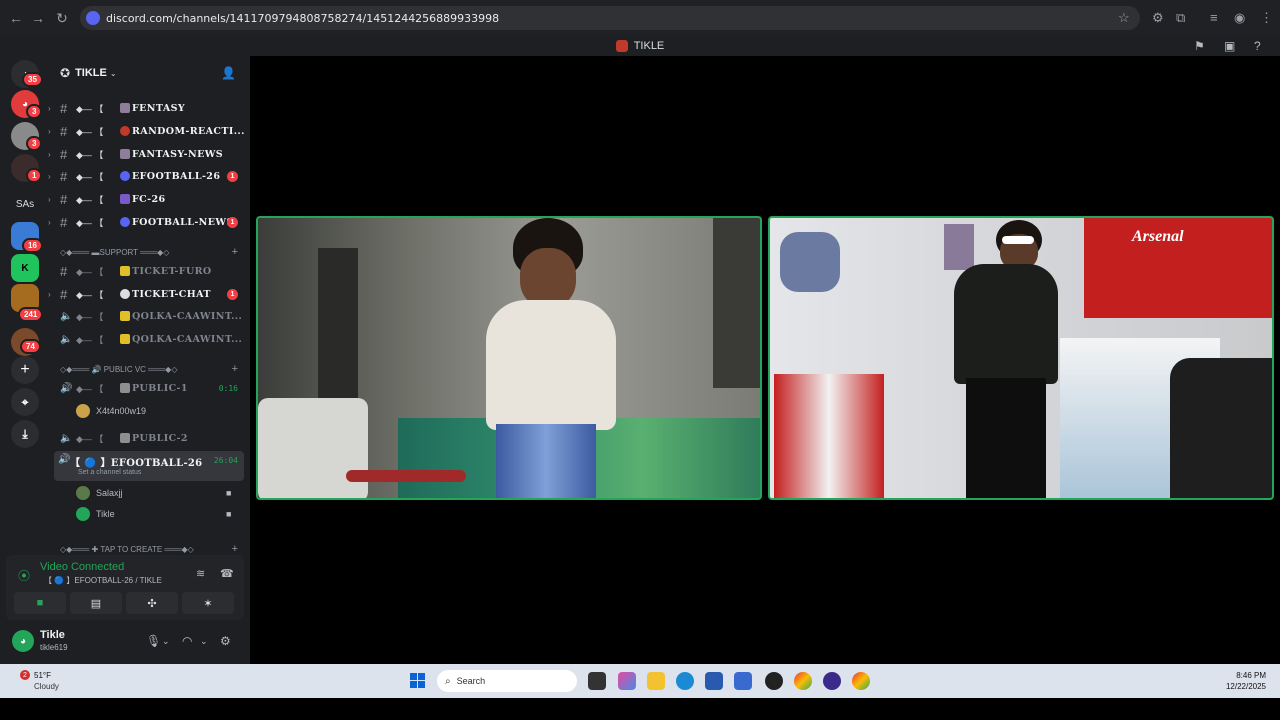 This screenshot has width=1280, height=720. Describe the element at coordinates (227, 573) in the screenshot. I see `disconnect-icon: ☎` at that location.